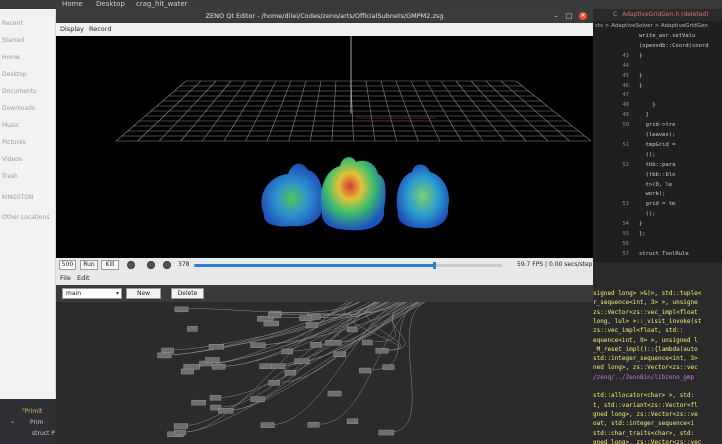 The image size is (722, 444). I want to click on sidebar-item-downloads: Downloads, so click(18, 108).